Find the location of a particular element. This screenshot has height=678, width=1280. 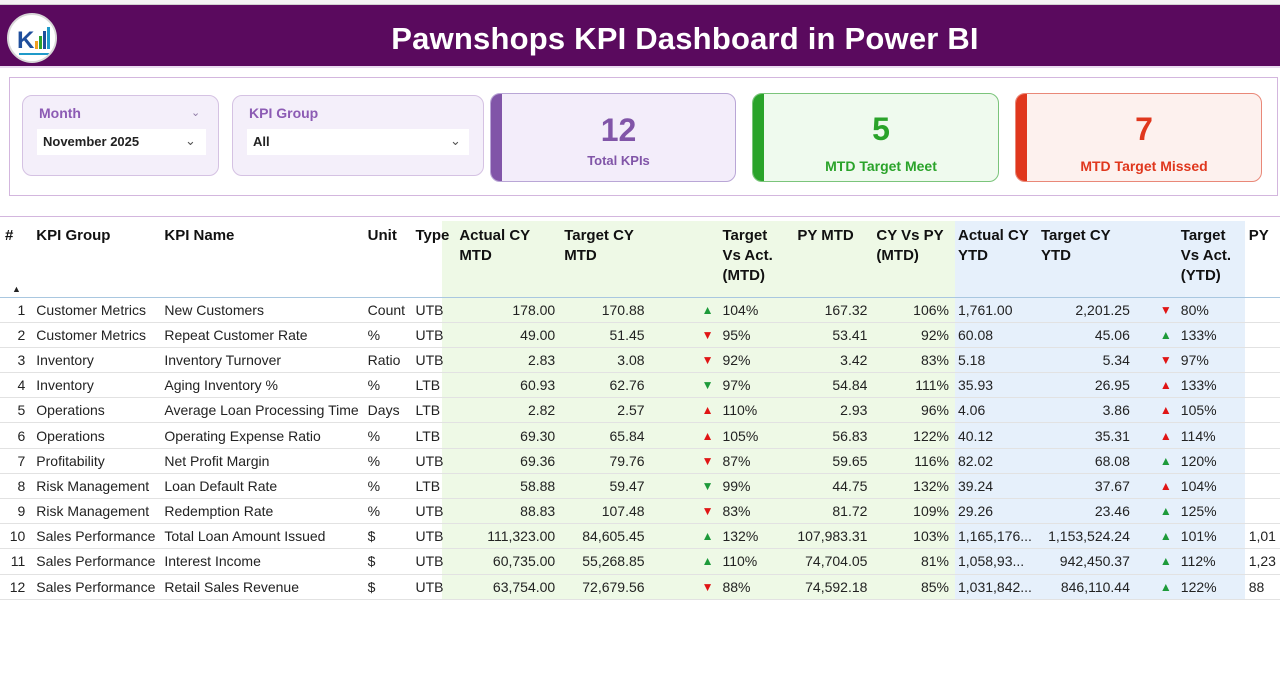

target-vs-act-ytd-cell: 104% is located at coordinates (1209, 486).